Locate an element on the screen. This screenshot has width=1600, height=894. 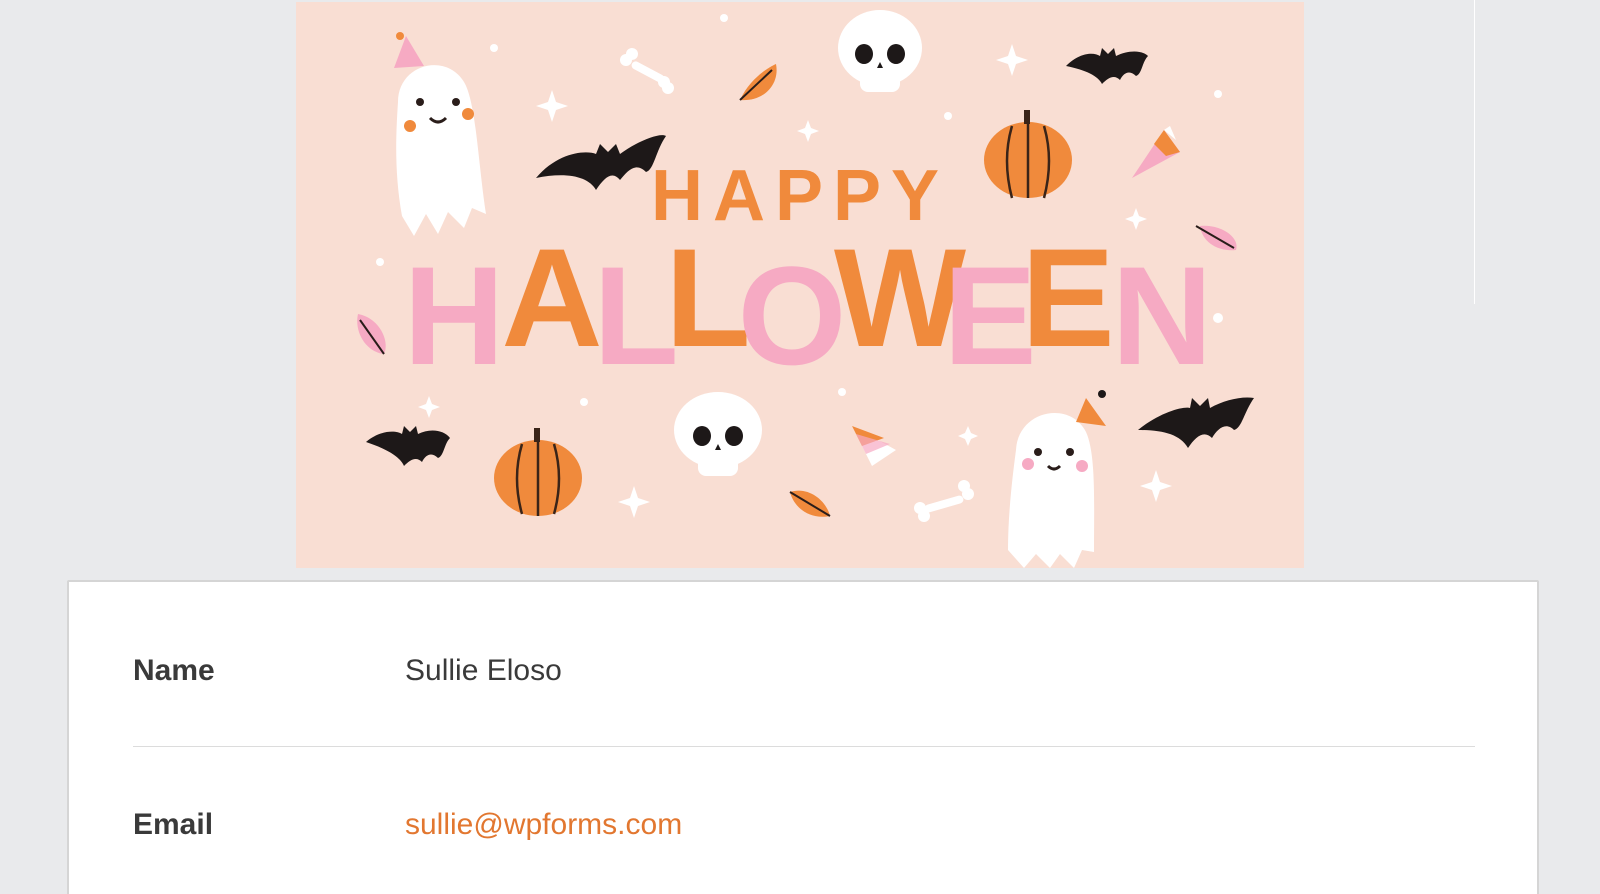
field-value-name: Sullie Eloso is located at coordinates (483, 670).